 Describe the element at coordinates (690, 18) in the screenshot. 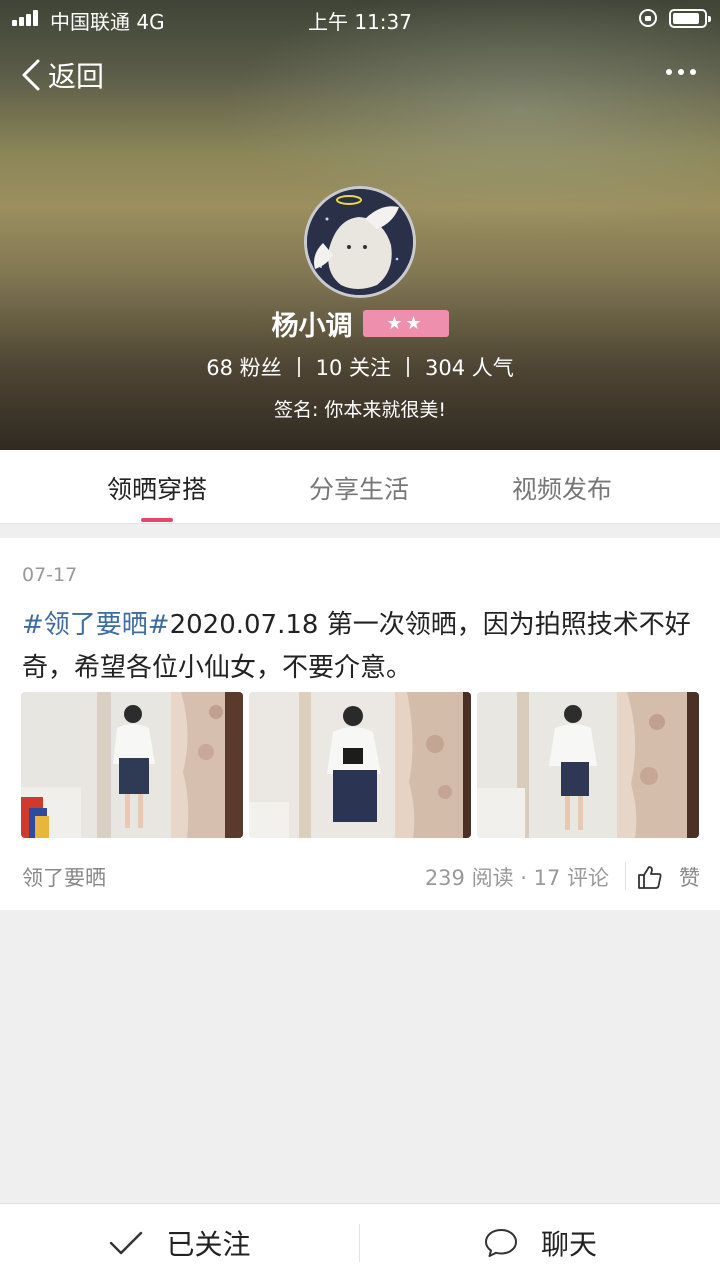

I see `battery-icon` at that location.